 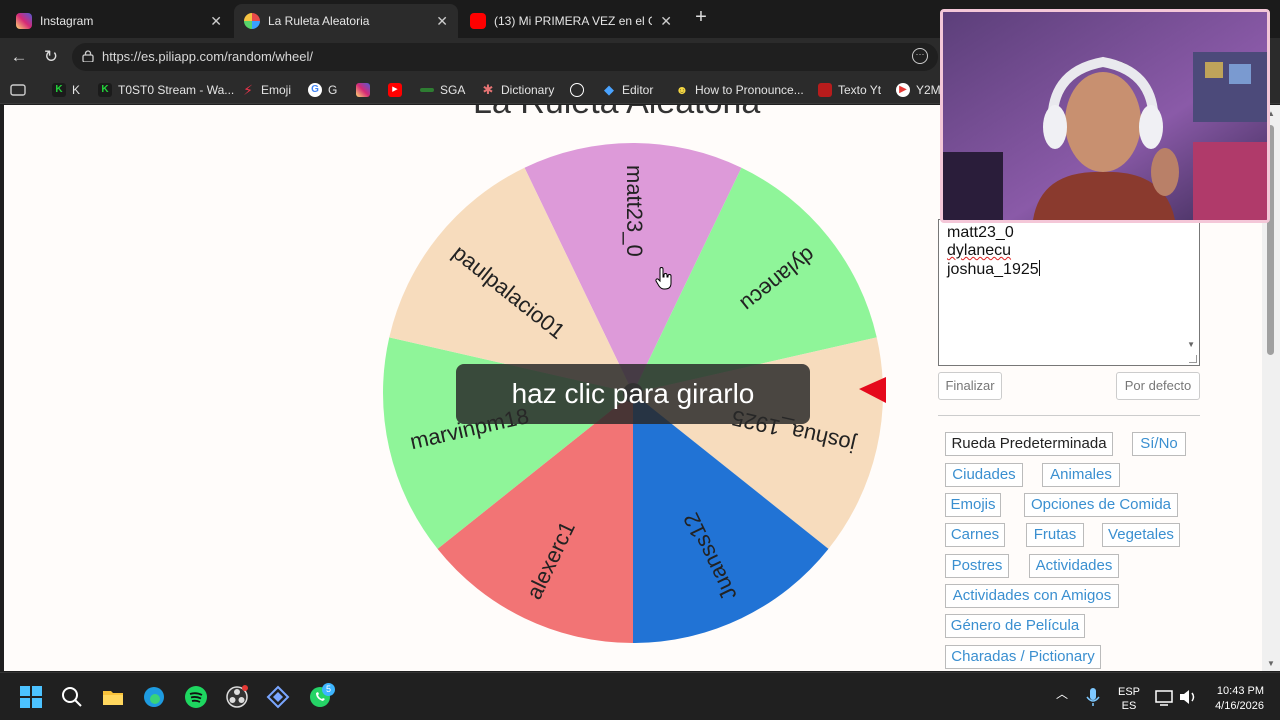 What do you see at coordinates (518, 90) in the screenshot?
I see `bookmark-dictionary: ✱ Dictionary` at bounding box center [518, 90].